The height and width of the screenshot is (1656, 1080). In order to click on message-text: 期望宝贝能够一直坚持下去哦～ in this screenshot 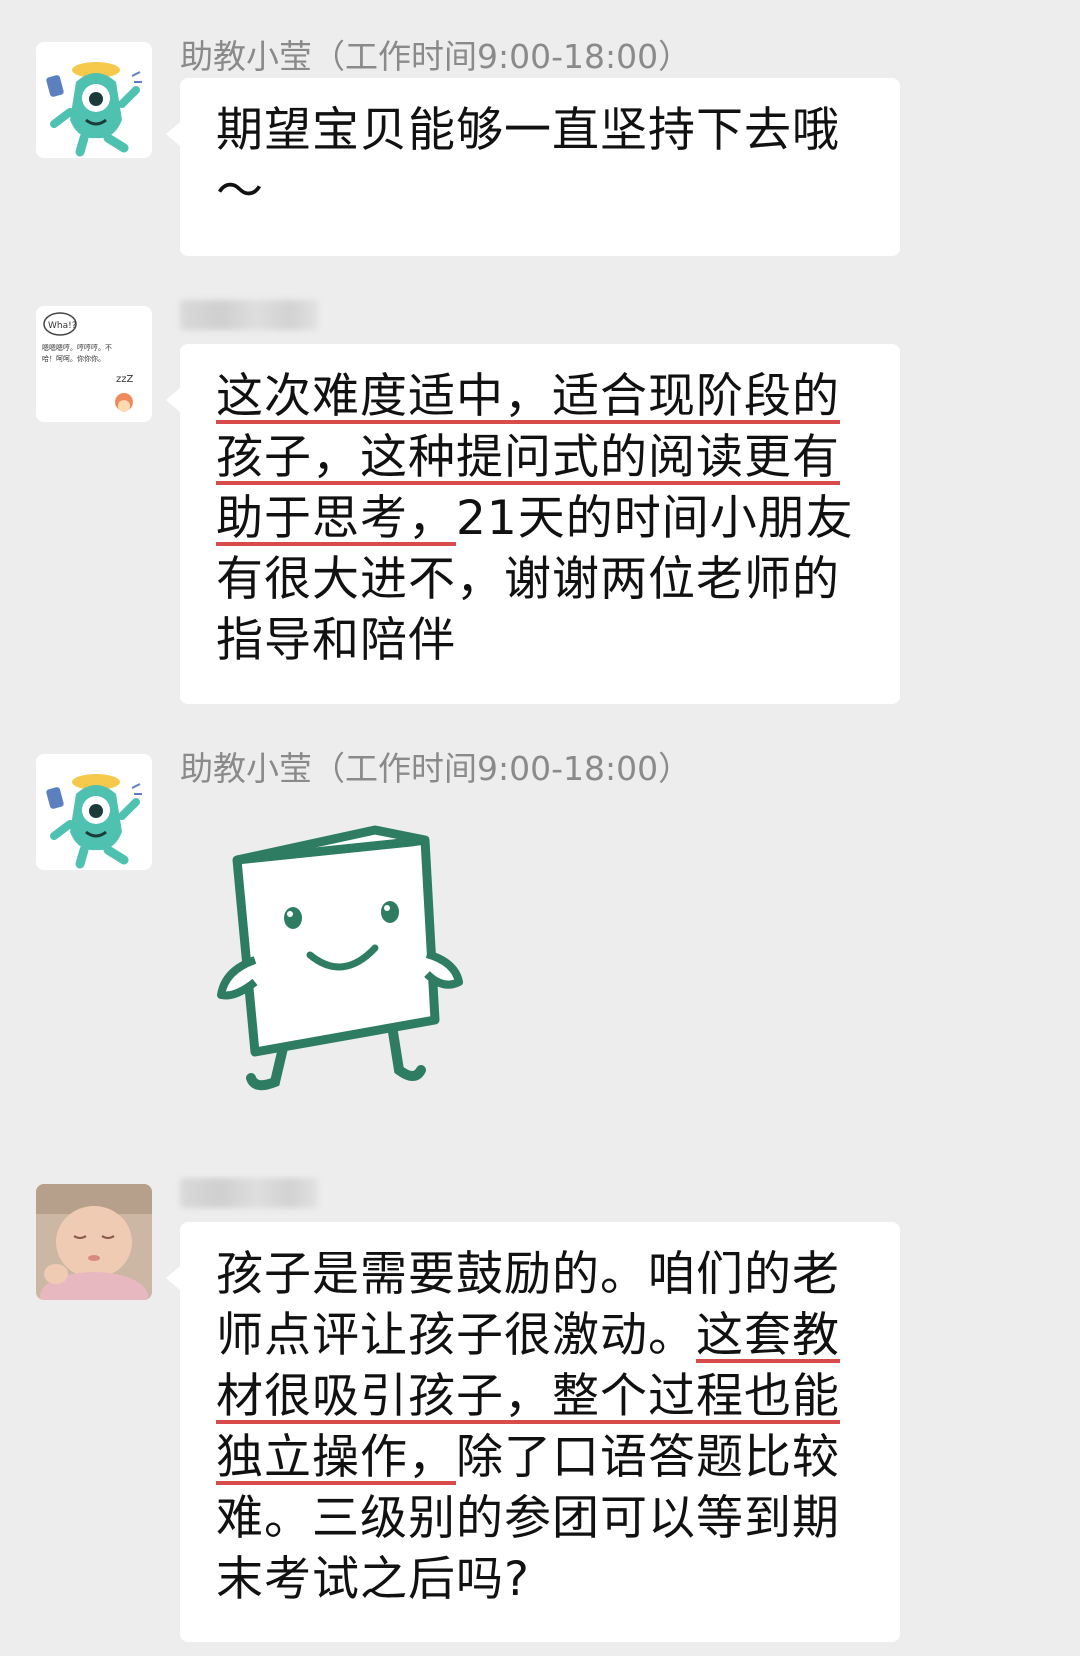, I will do `click(528, 161)`.